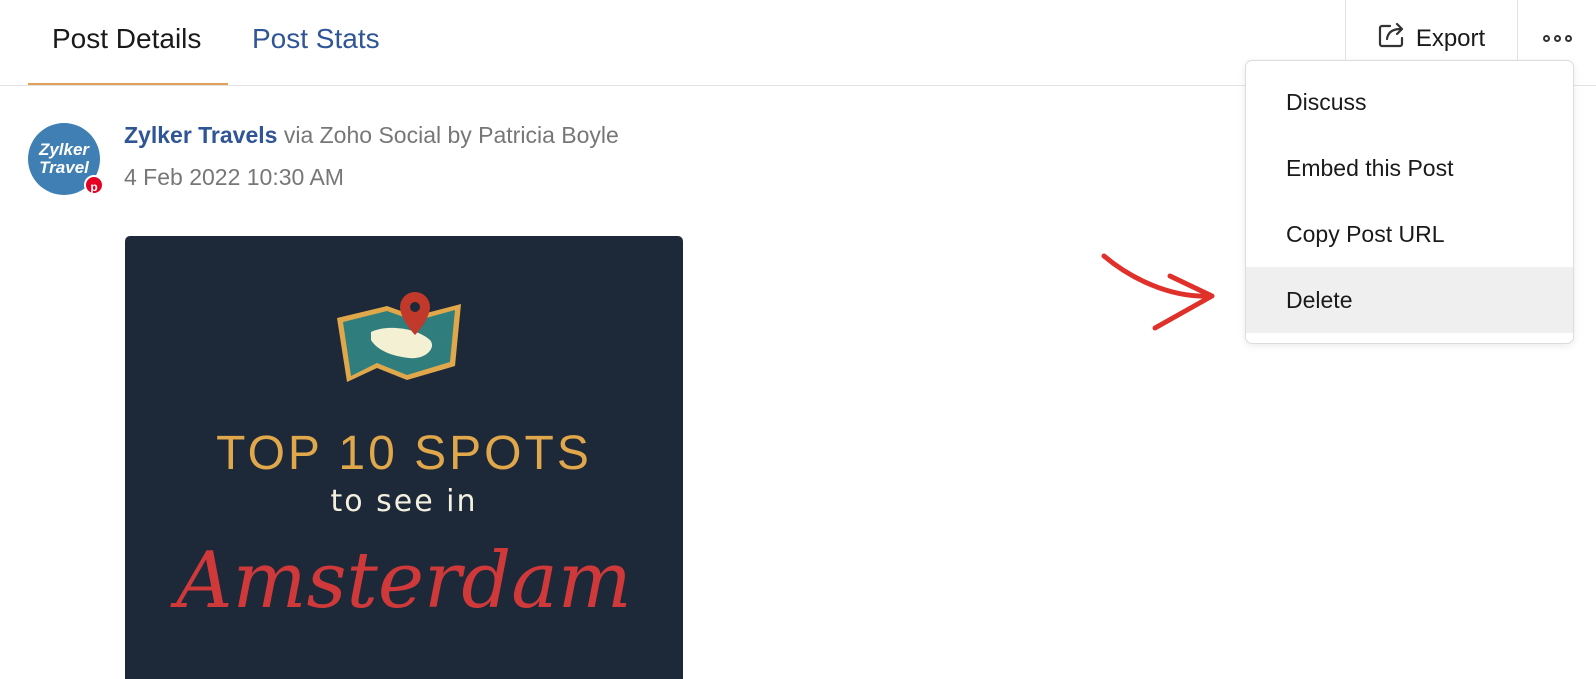 Image resolution: width=1596 pixels, height=679 pixels. Describe the element at coordinates (404, 453) in the screenshot. I see `image-headline: TOP 10 SPOTS` at that location.